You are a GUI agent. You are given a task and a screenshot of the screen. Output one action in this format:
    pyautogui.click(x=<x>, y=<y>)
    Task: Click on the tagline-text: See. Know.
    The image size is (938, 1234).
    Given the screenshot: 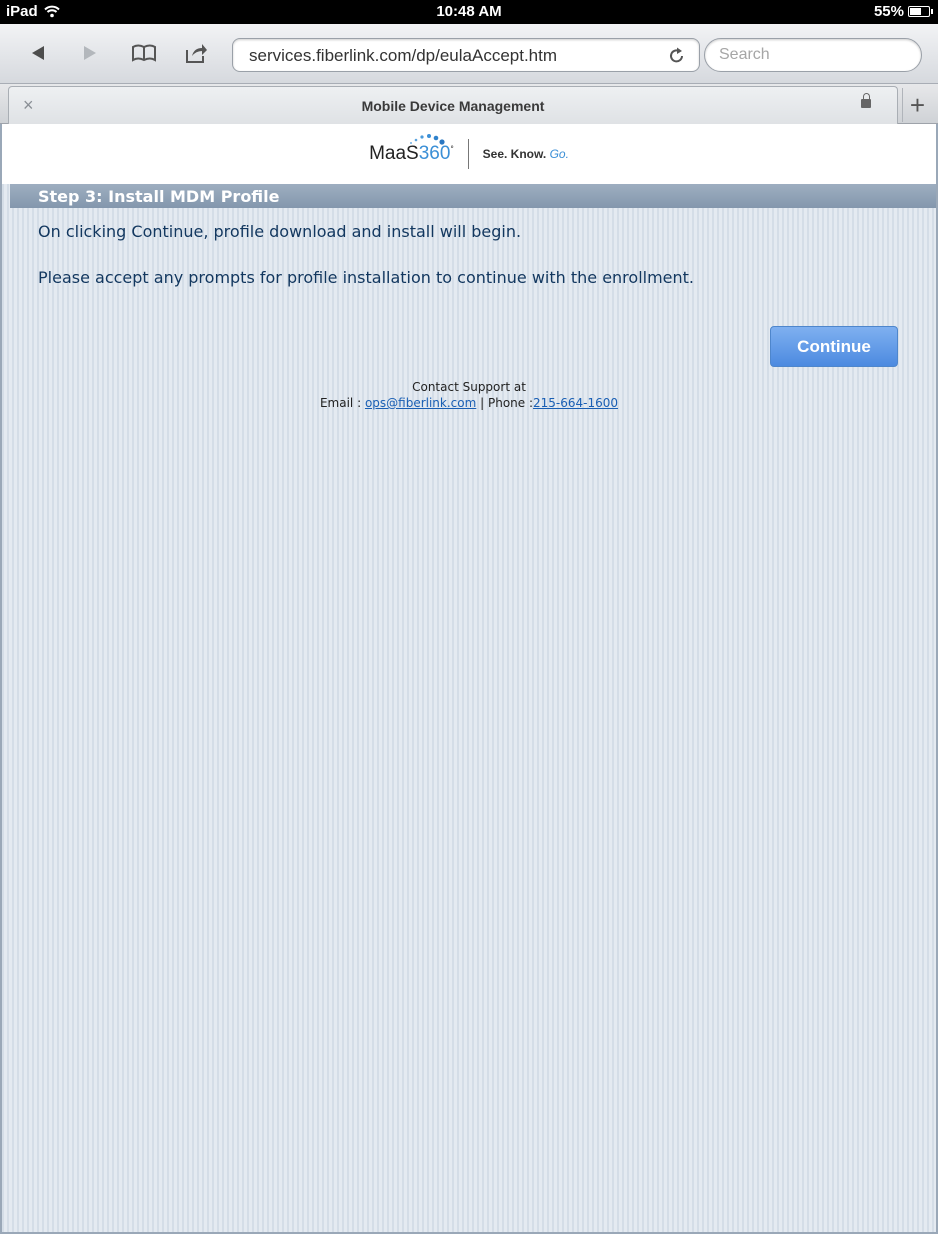 What is the action you would take?
    pyautogui.click(x=514, y=154)
    